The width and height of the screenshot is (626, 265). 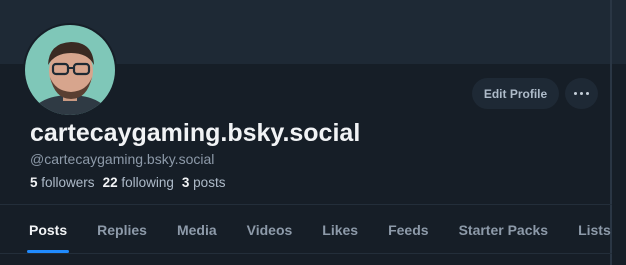 I want to click on tab-media: Media, so click(x=197, y=229).